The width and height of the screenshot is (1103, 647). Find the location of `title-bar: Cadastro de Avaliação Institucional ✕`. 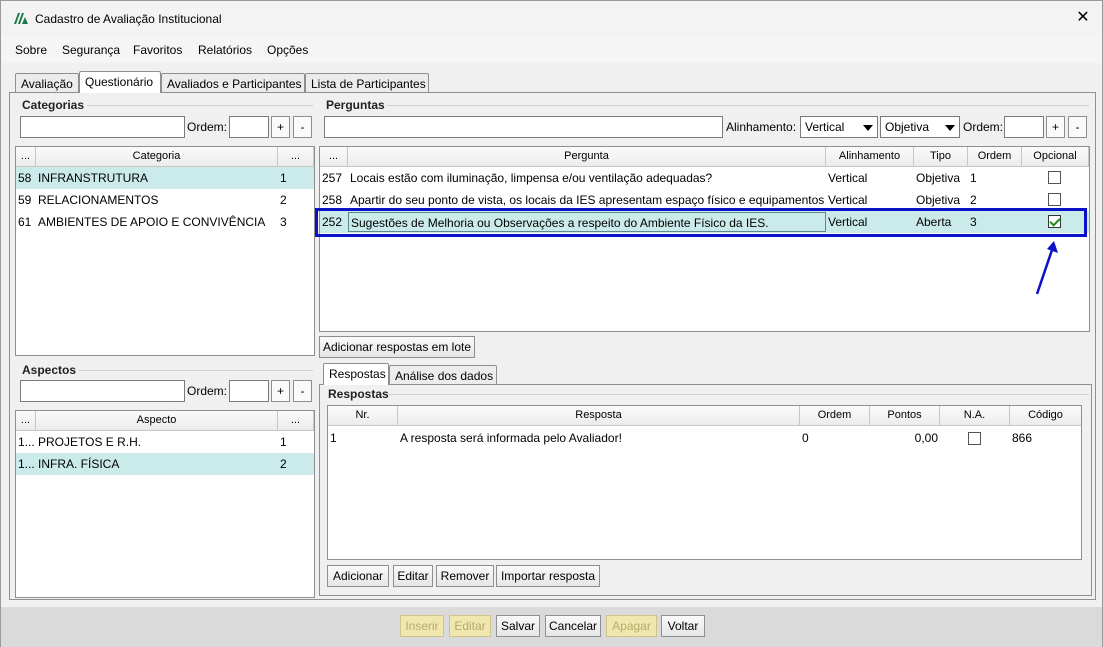

title-bar: Cadastro de Avaliação Institucional ✕ is located at coordinates (551, 19).